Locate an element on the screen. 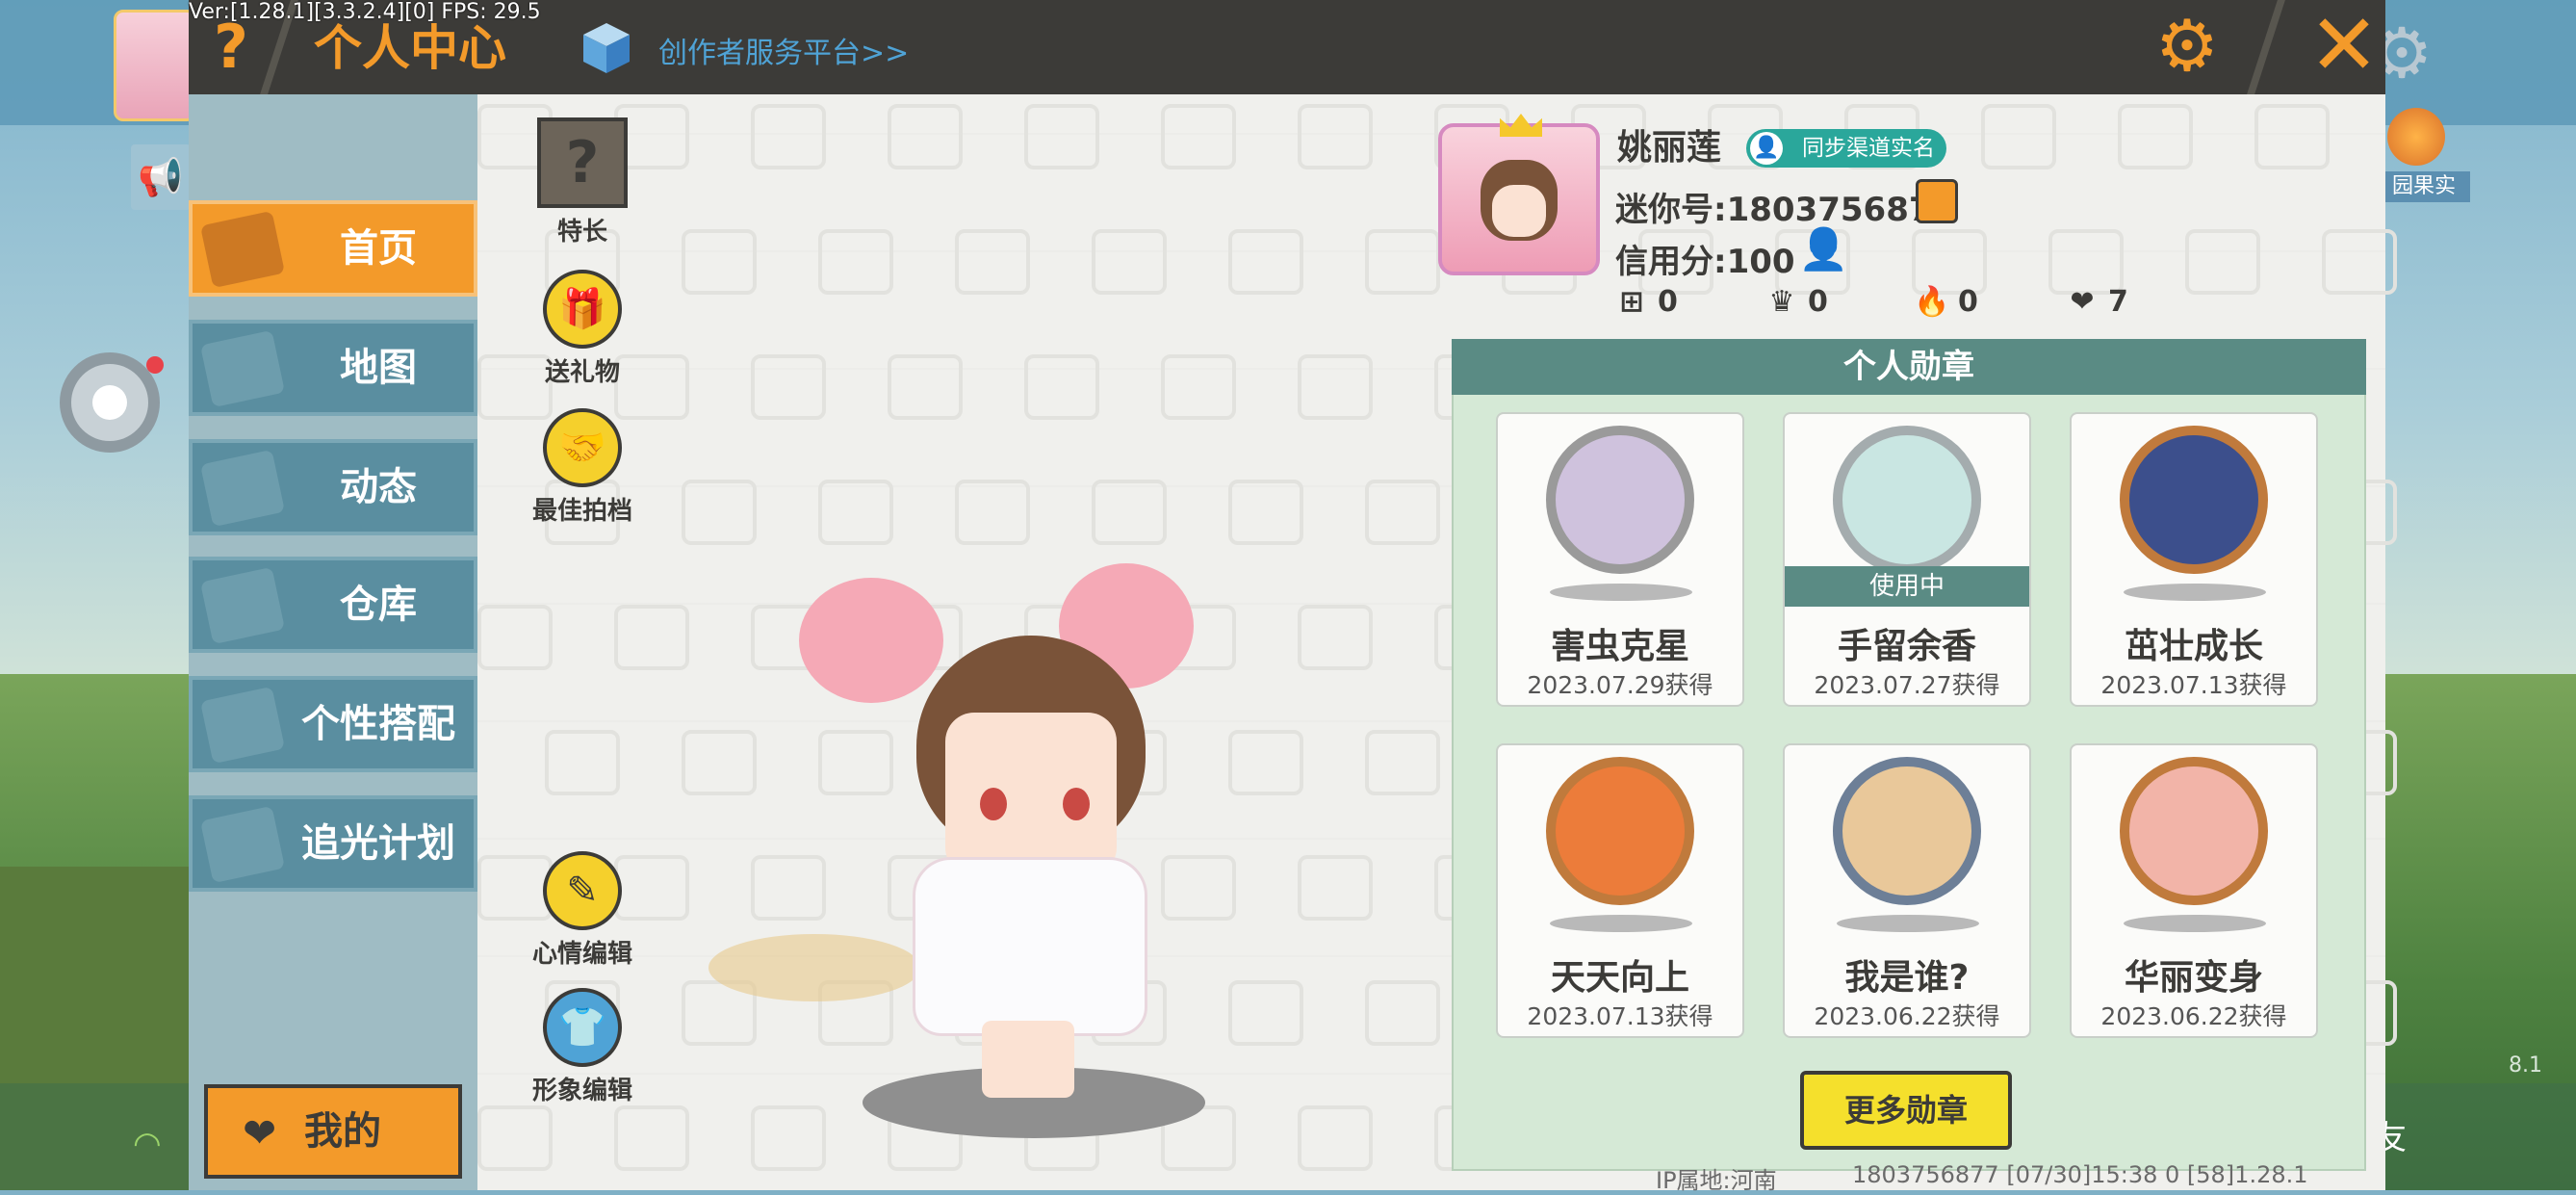 This screenshot has height=1195, width=2576. sidebar-item-label: 追光计划 is located at coordinates (378, 843).